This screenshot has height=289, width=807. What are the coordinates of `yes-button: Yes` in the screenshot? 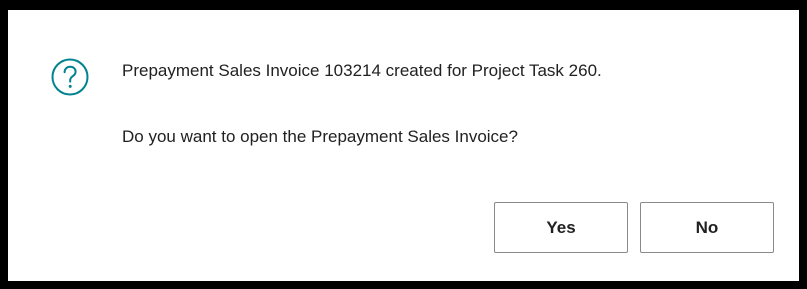 It's located at (561, 227).